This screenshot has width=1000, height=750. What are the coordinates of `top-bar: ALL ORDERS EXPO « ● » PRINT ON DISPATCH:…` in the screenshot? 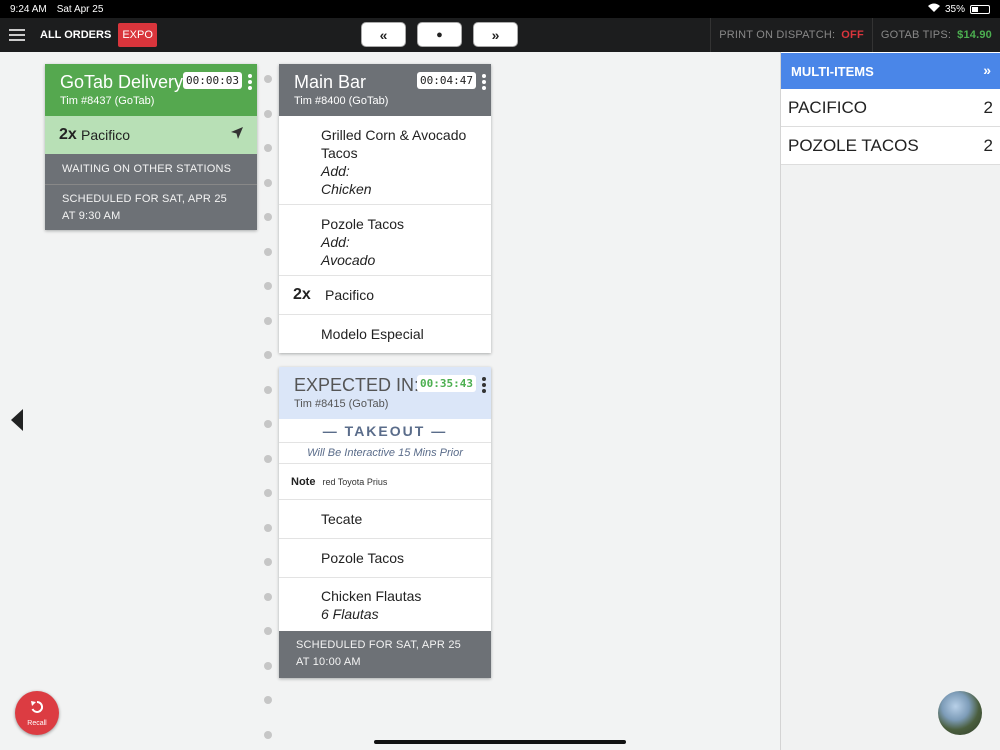 It's located at (500, 35).